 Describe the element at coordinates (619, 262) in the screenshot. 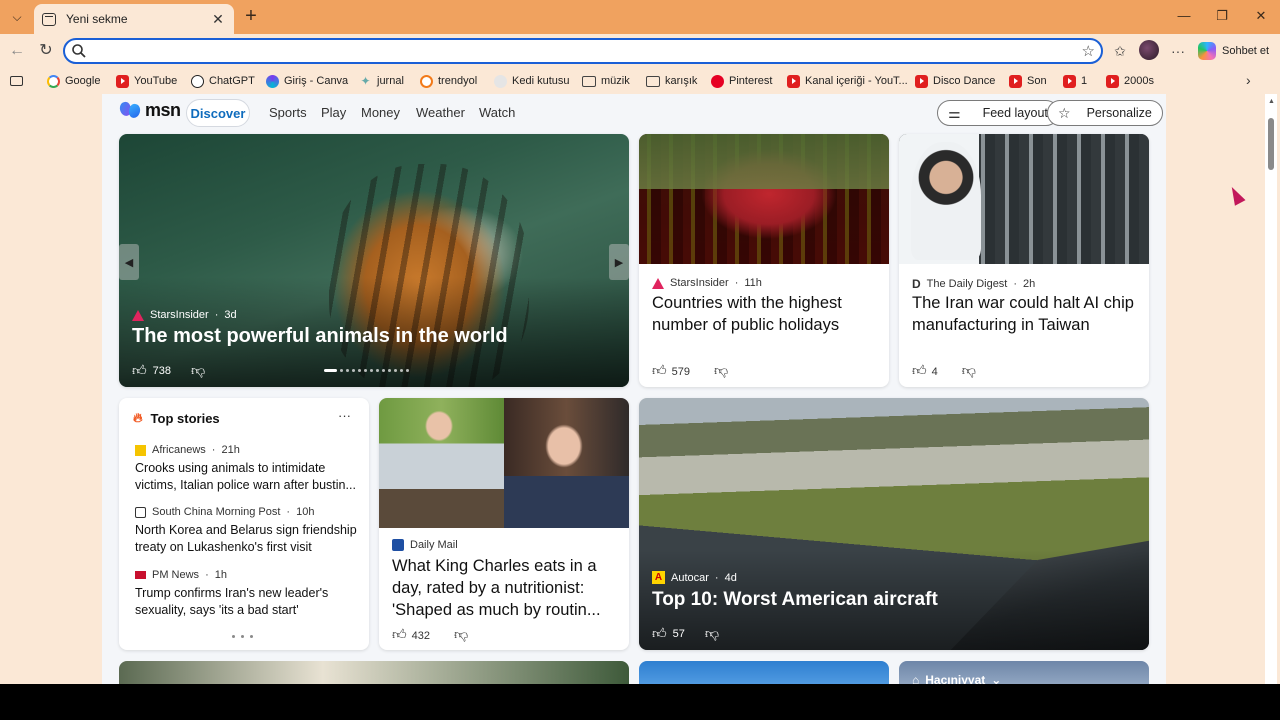

I see `carousel-next-button: ▶` at that location.